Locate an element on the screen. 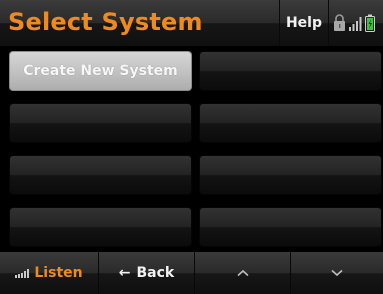 Image resolution: width=383 pixels, height=294 pixels. help-button: Help is located at coordinates (304, 23).